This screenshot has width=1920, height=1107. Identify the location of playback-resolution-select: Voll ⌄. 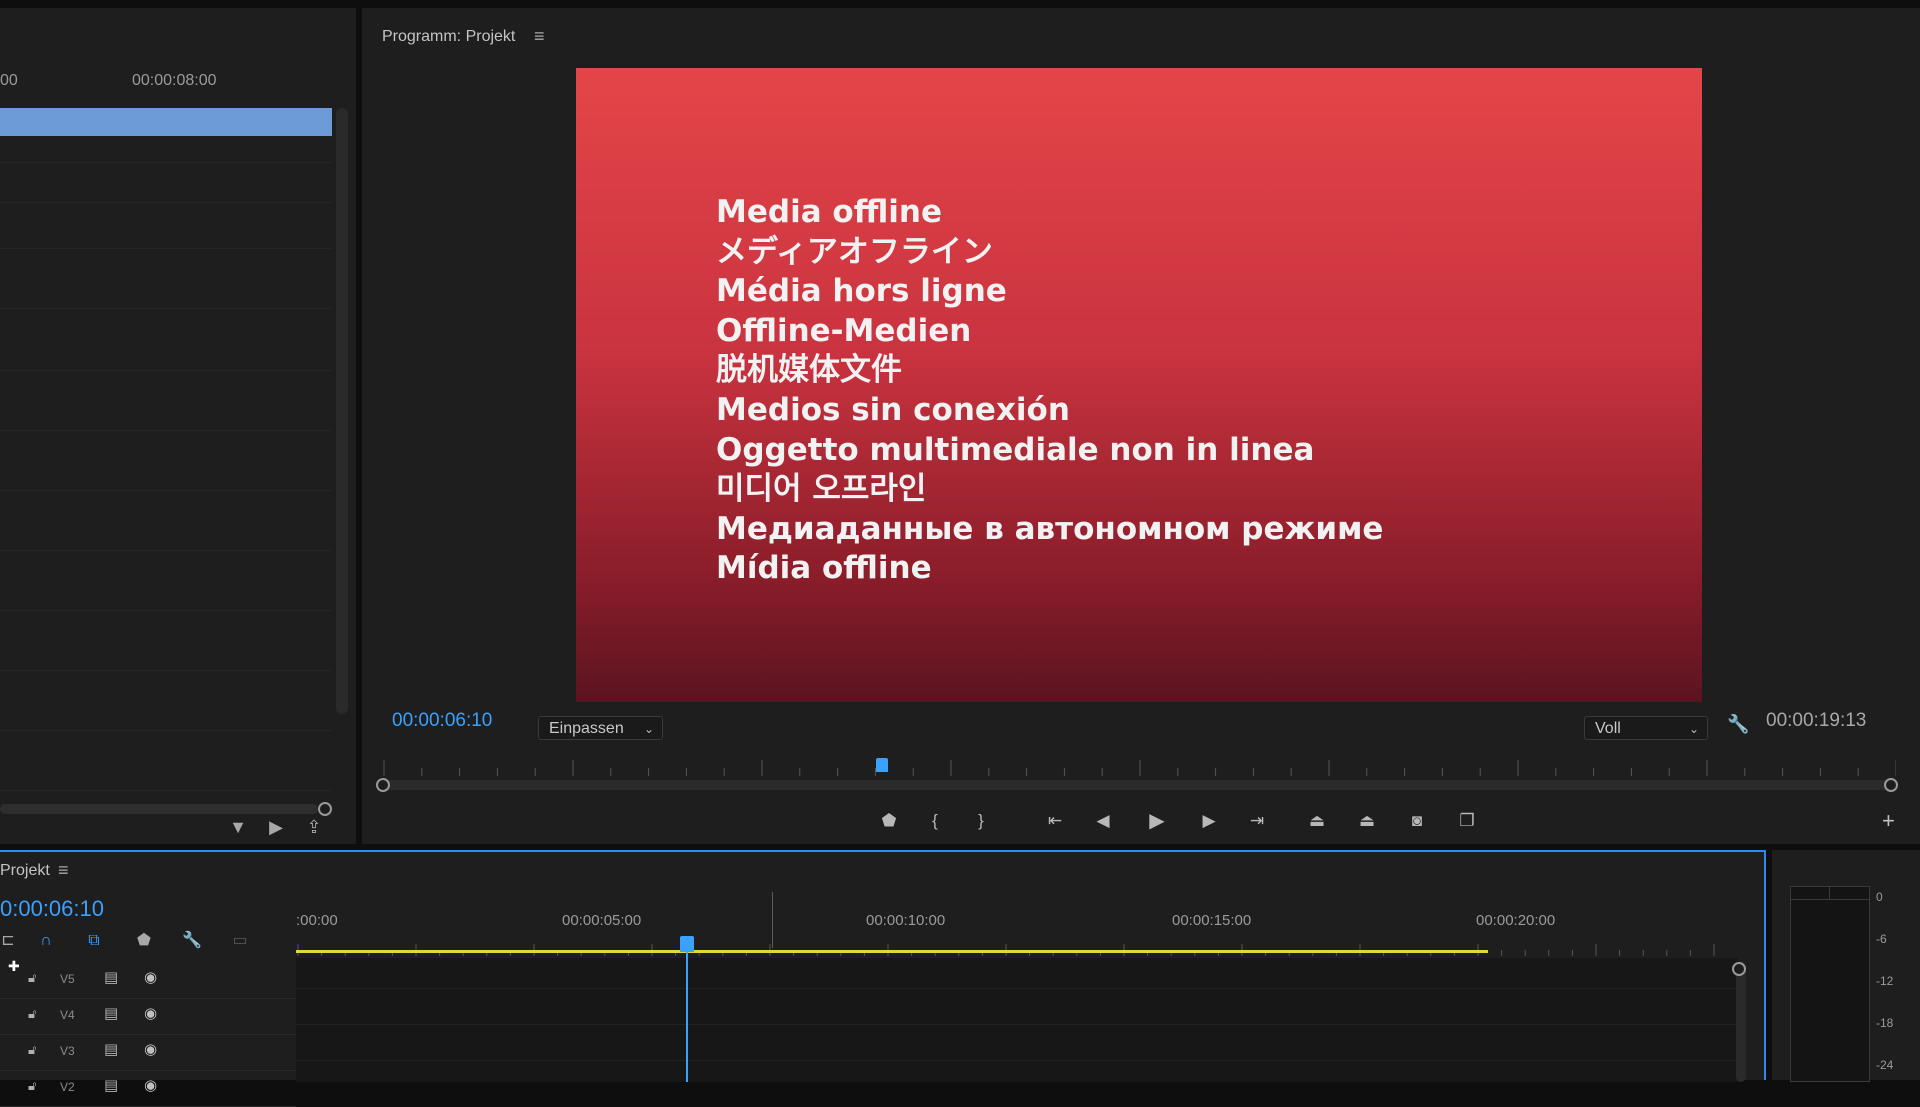
(1646, 728).